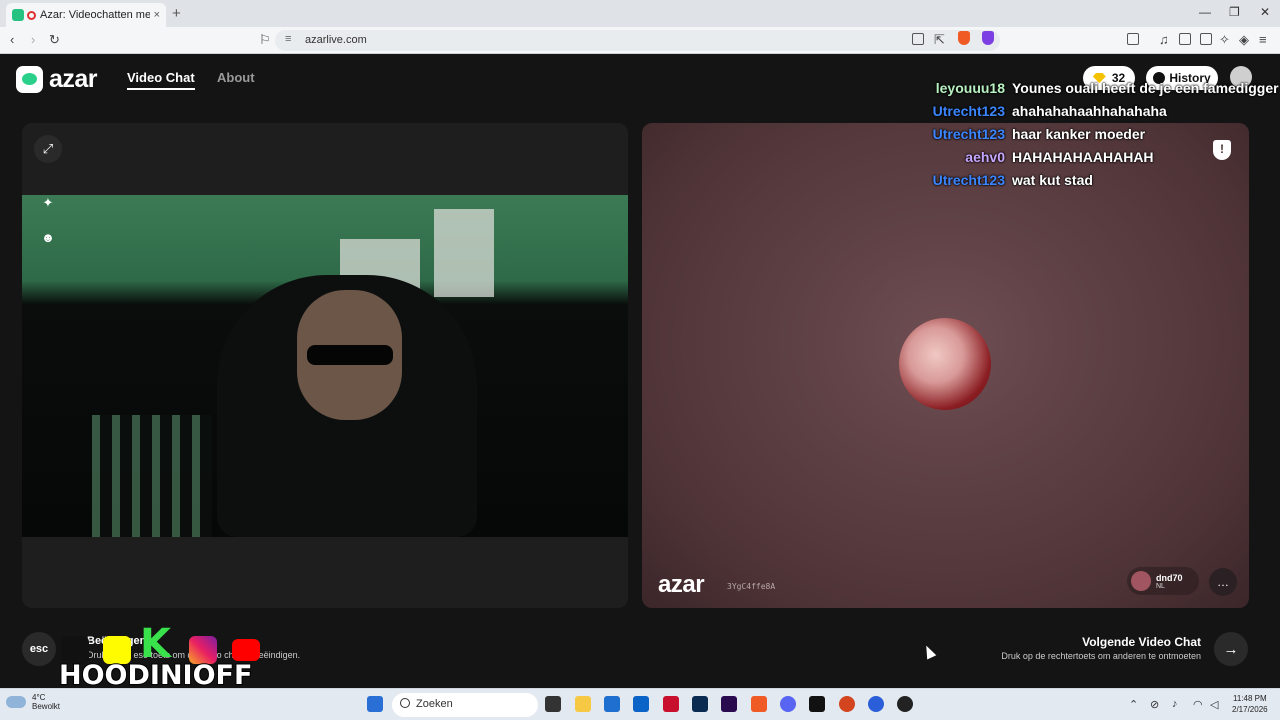 The width and height of the screenshot is (1280, 720). I want to click on partner-avatar, so click(945, 364).